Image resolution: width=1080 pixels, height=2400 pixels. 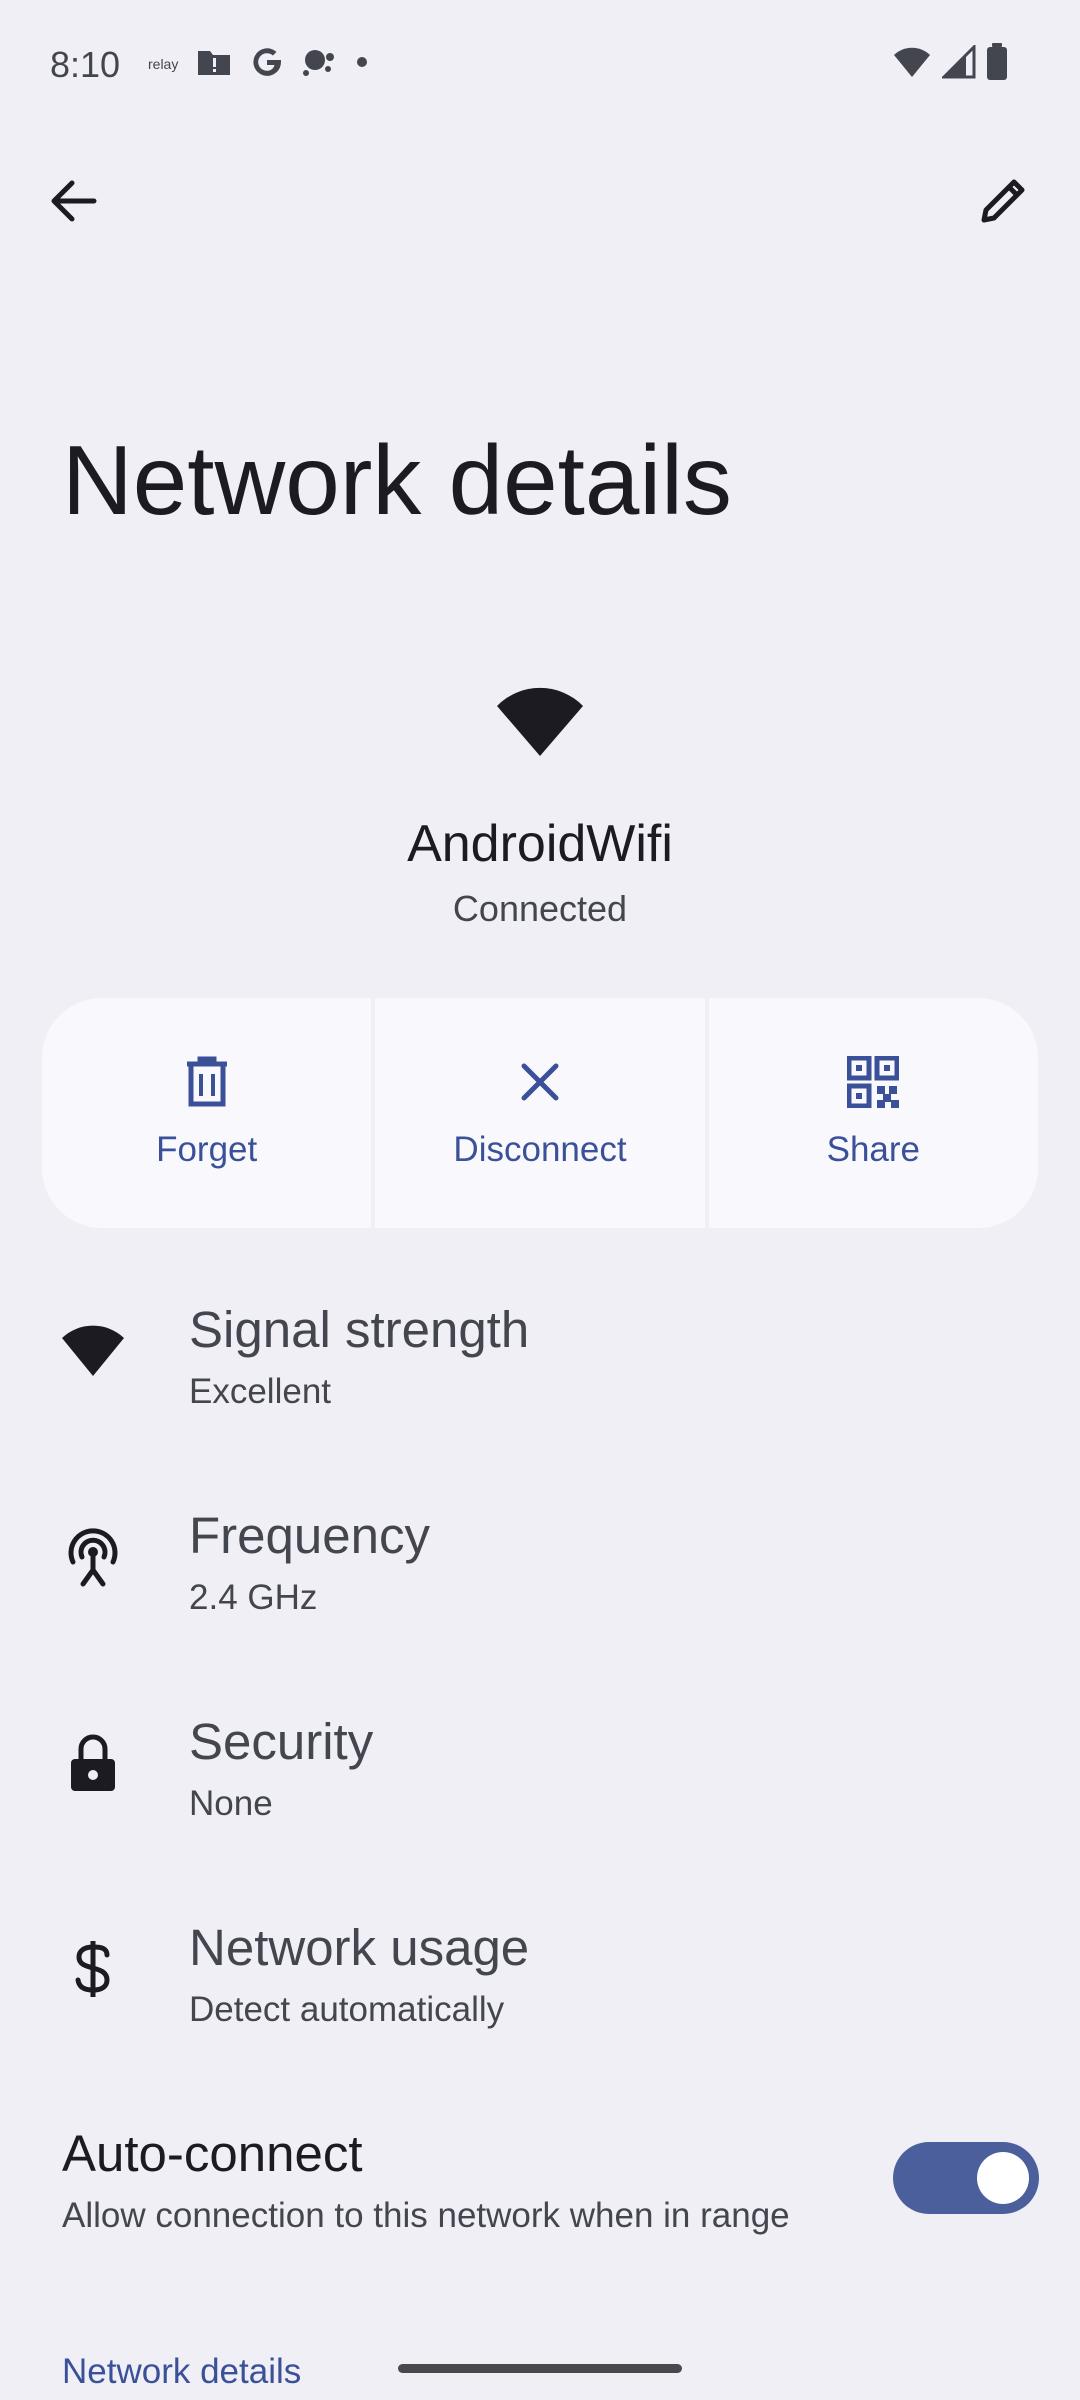 I want to click on antenna-icon, so click(x=93, y=1557).